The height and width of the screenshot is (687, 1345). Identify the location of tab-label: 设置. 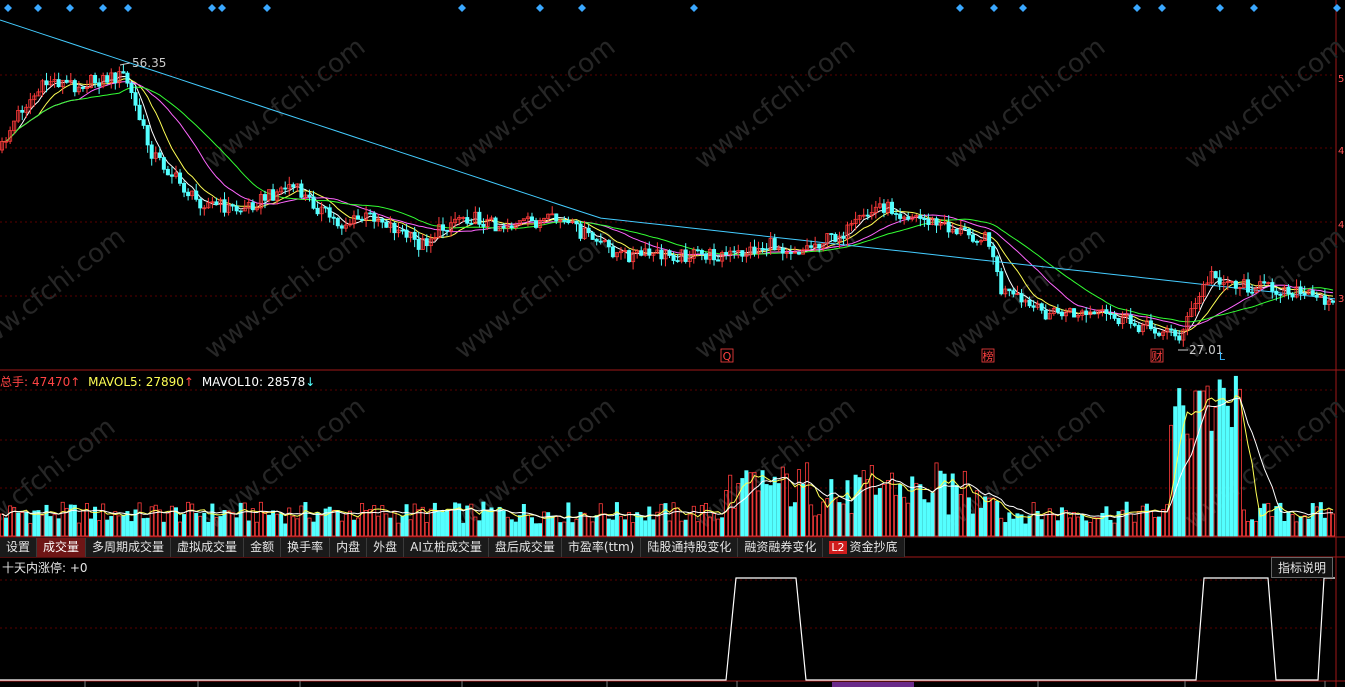
(18, 547).